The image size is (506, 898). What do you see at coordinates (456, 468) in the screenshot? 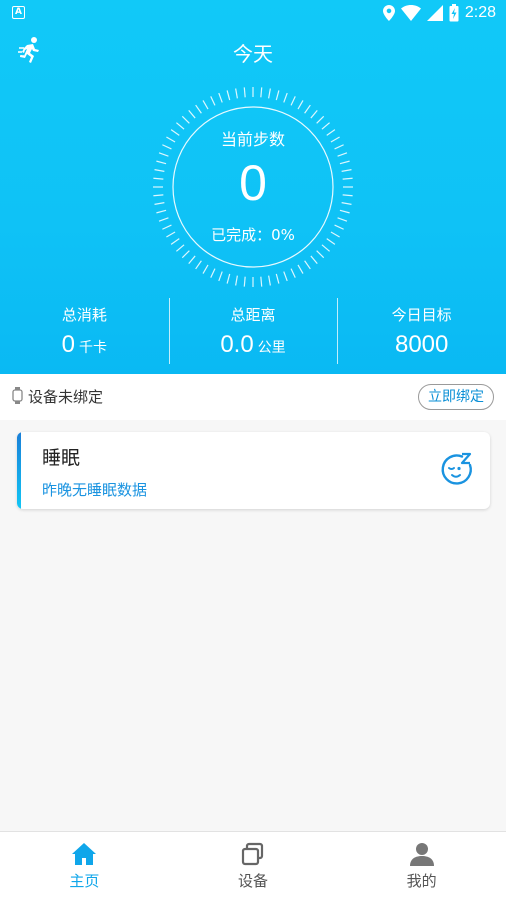
I see `sleep-face-icon` at bounding box center [456, 468].